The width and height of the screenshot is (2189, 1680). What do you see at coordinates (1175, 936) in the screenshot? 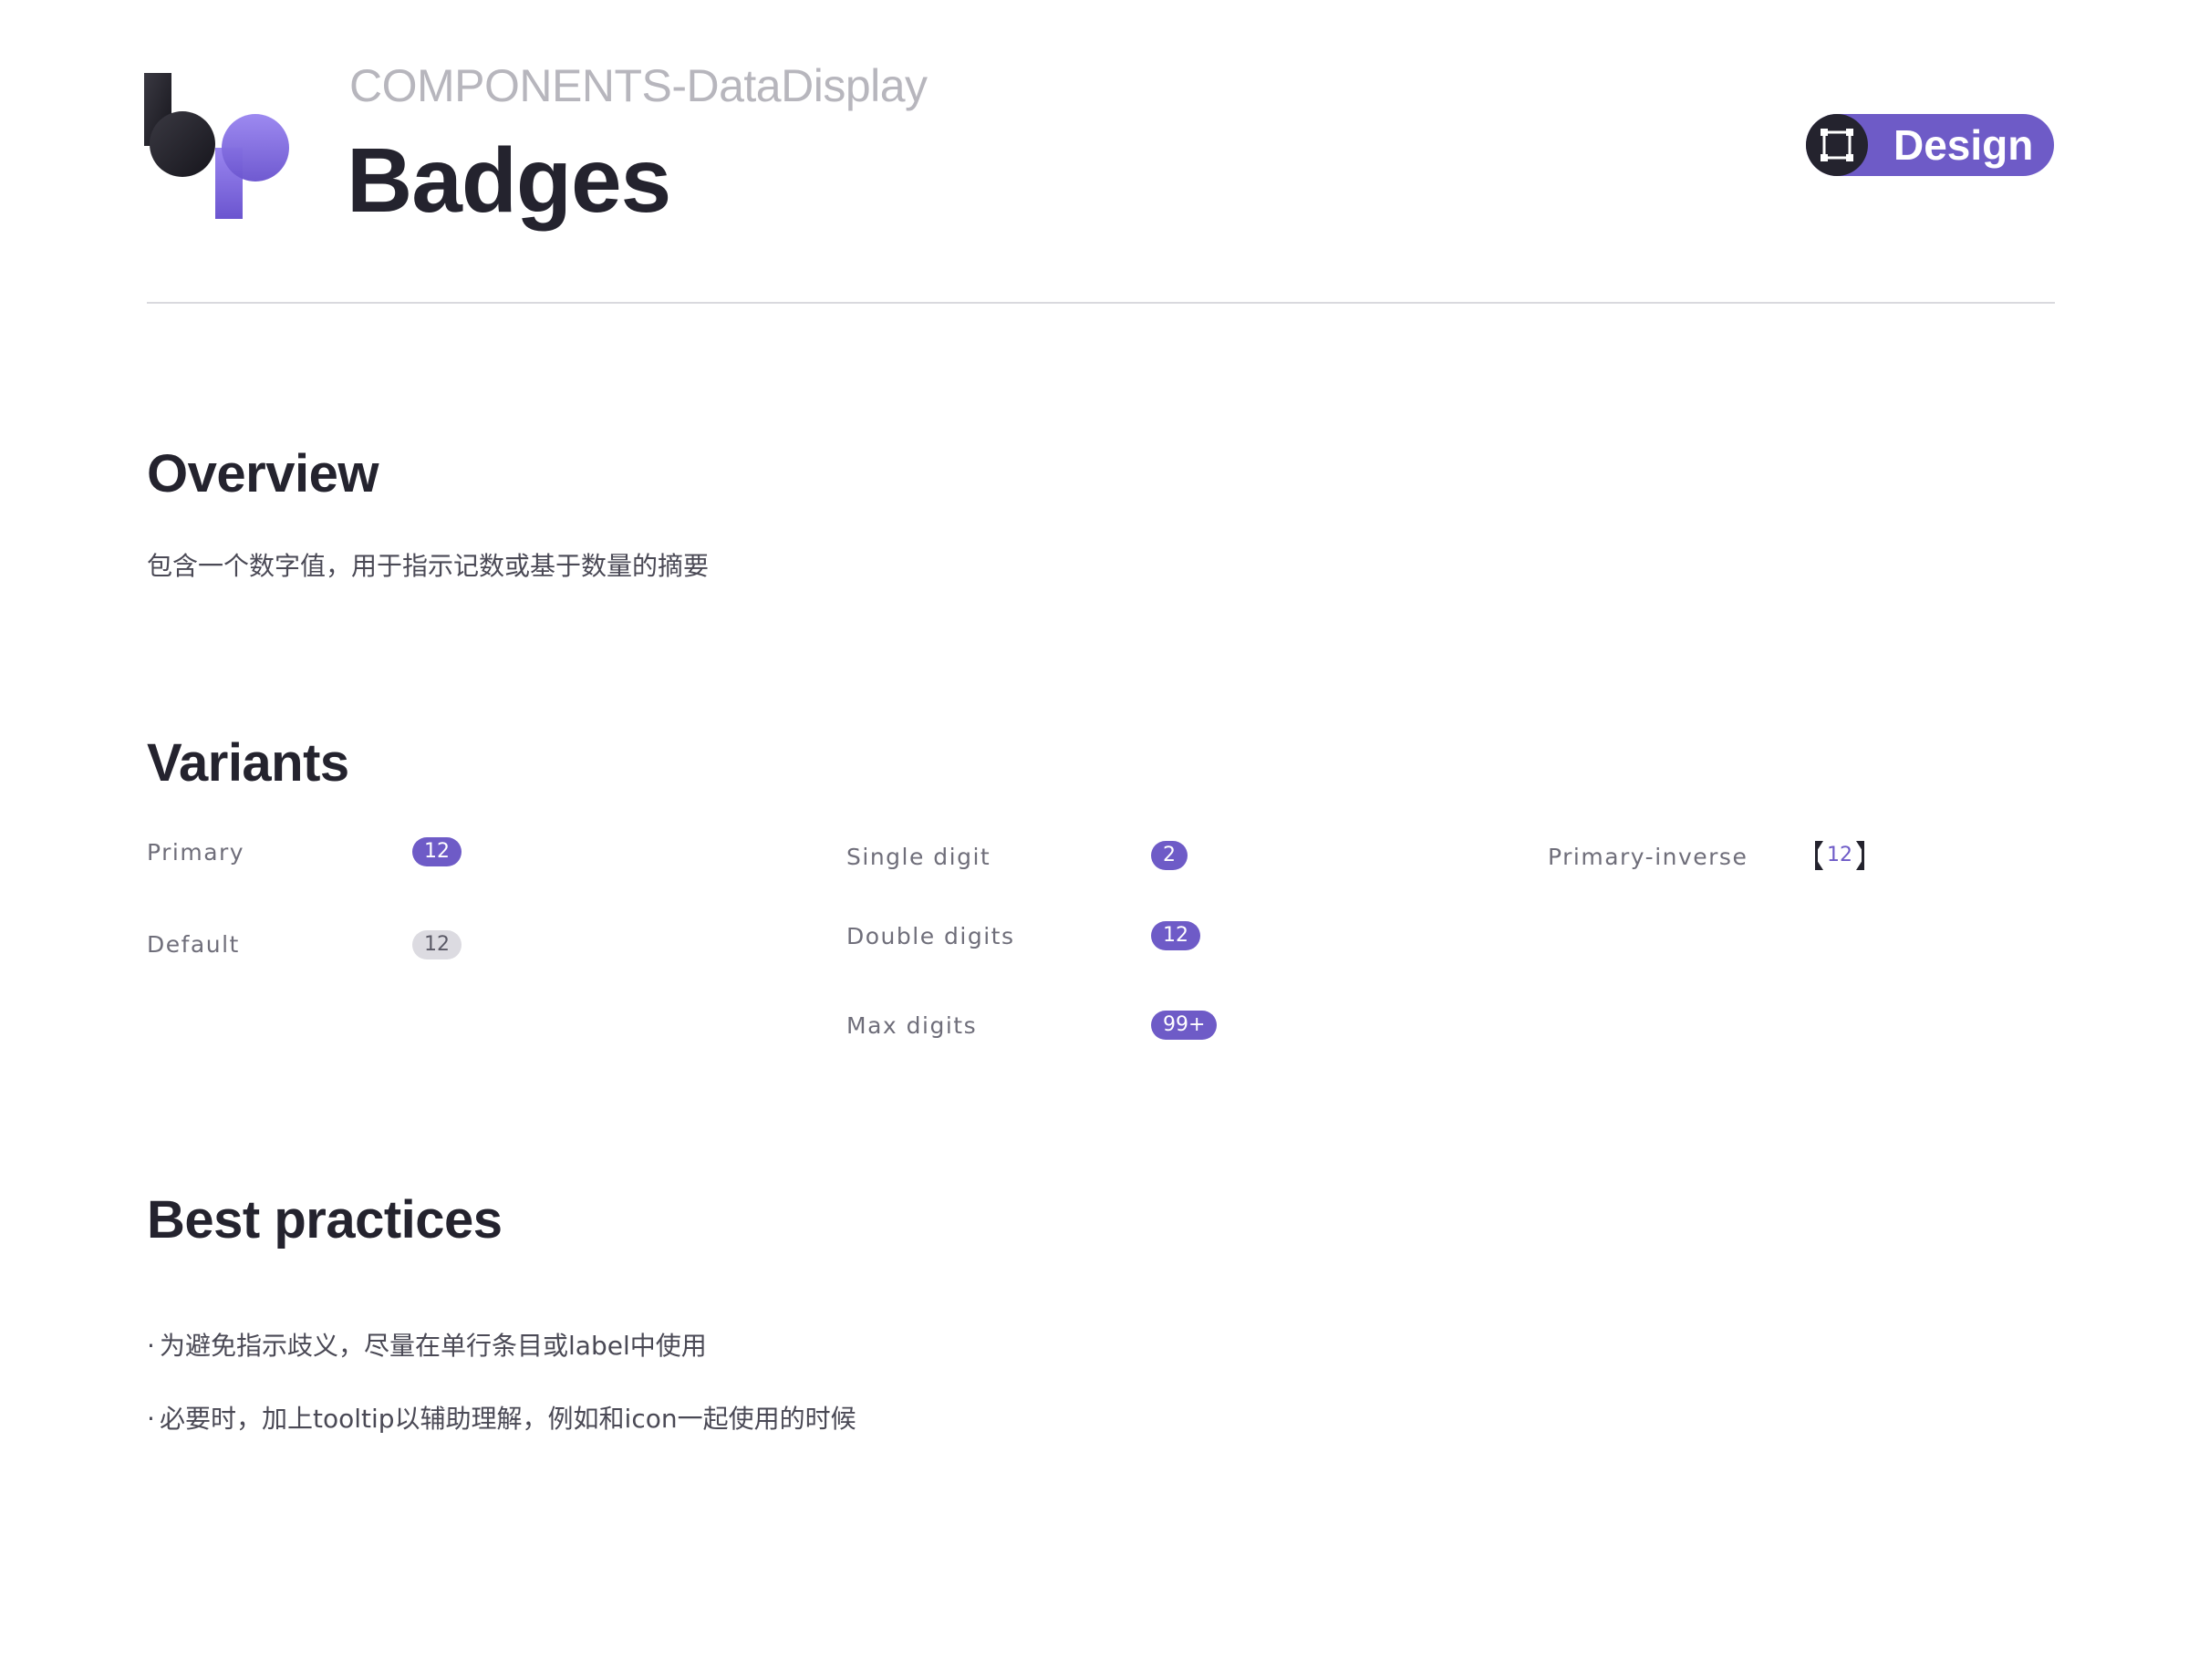
I see `badge-double-digits: 12` at bounding box center [1175, 936].